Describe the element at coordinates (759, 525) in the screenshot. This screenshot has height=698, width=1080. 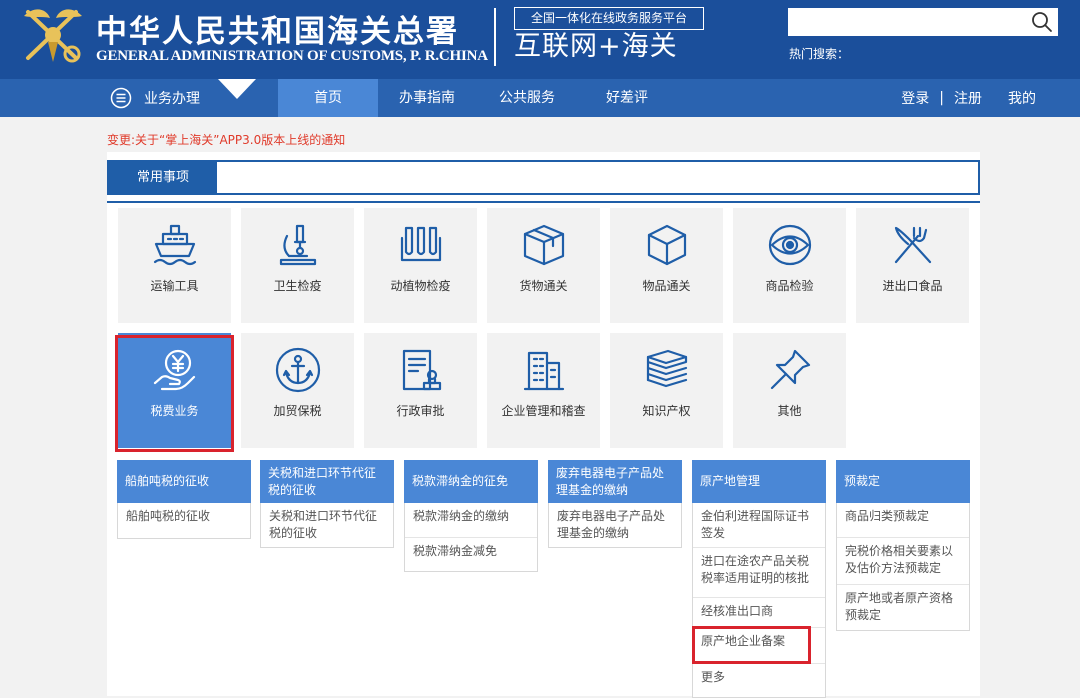
I see `list-item: 金伯利进程国际证书签发` at that location.